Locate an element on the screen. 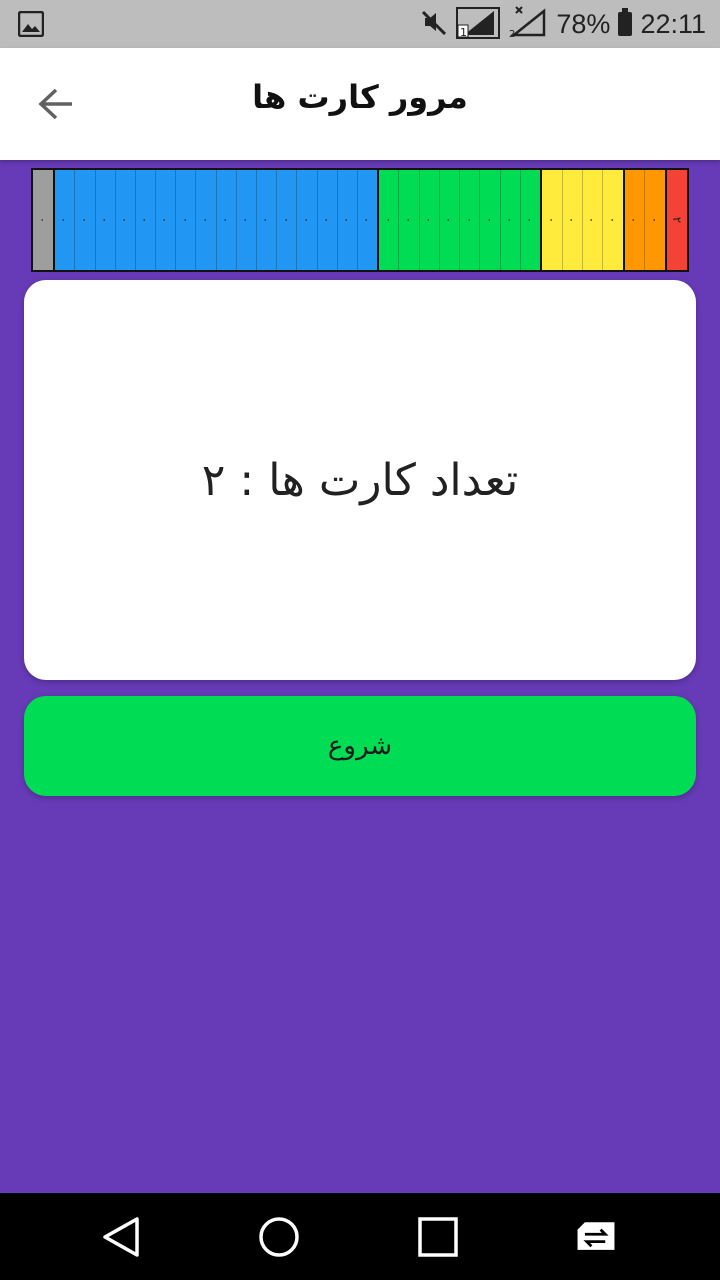  leitner-box-2: ٠٠٠٠٠٠٠٠٠٠٠٠٠٠٠٠ is located at coordinates (217, 220).